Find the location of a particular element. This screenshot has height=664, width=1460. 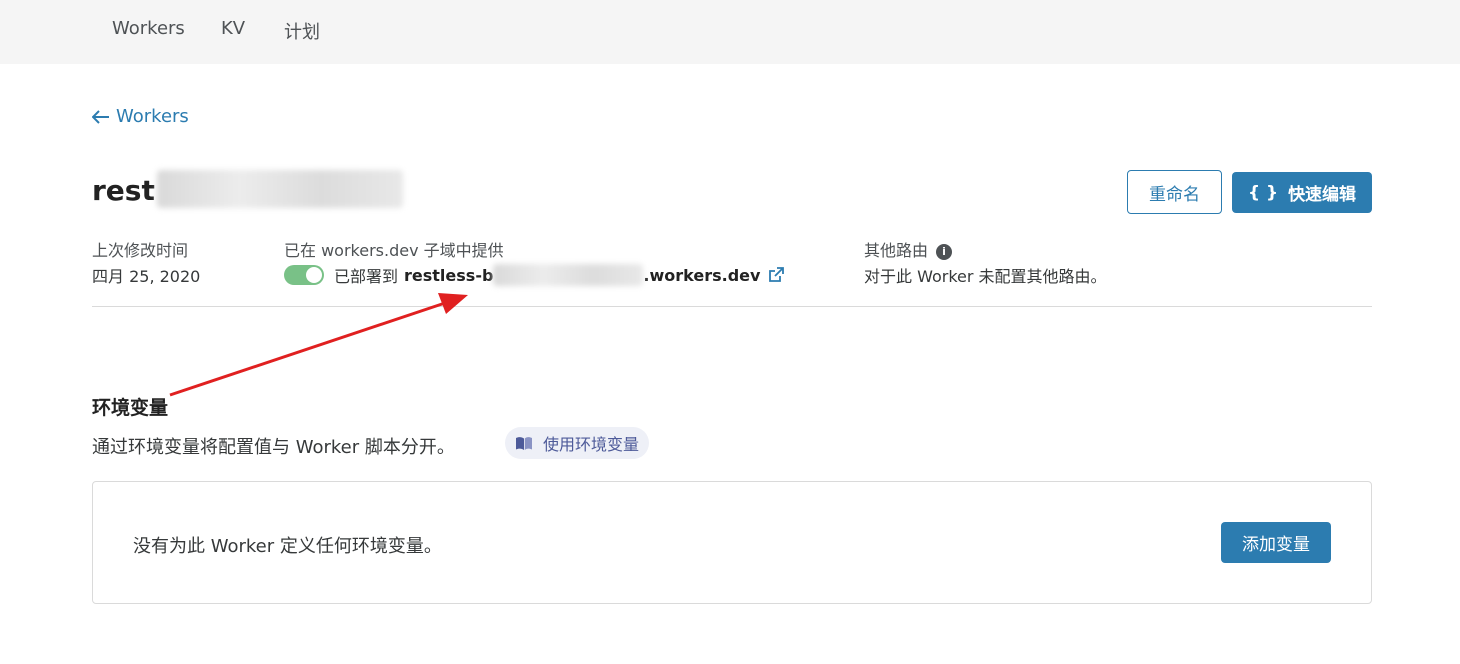

routes-label-wrap: 其他路由 i is located at coordinates (908, 249).